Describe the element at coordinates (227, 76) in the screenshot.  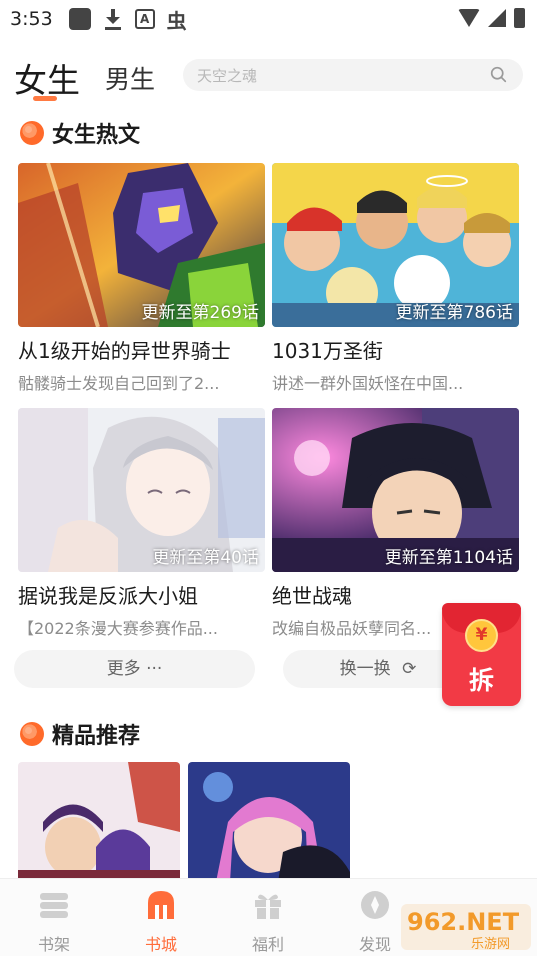
I see `search-placeholder: 天空之魂` at that location.